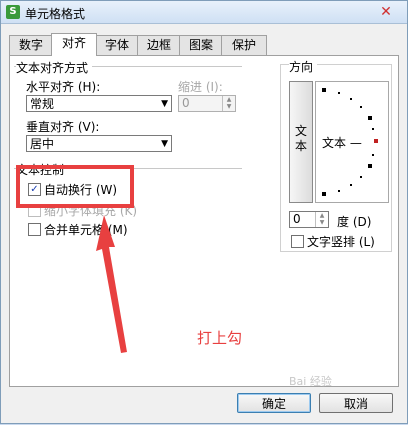  I want to click on vertical-align-value: 居中, so click(42, 144).